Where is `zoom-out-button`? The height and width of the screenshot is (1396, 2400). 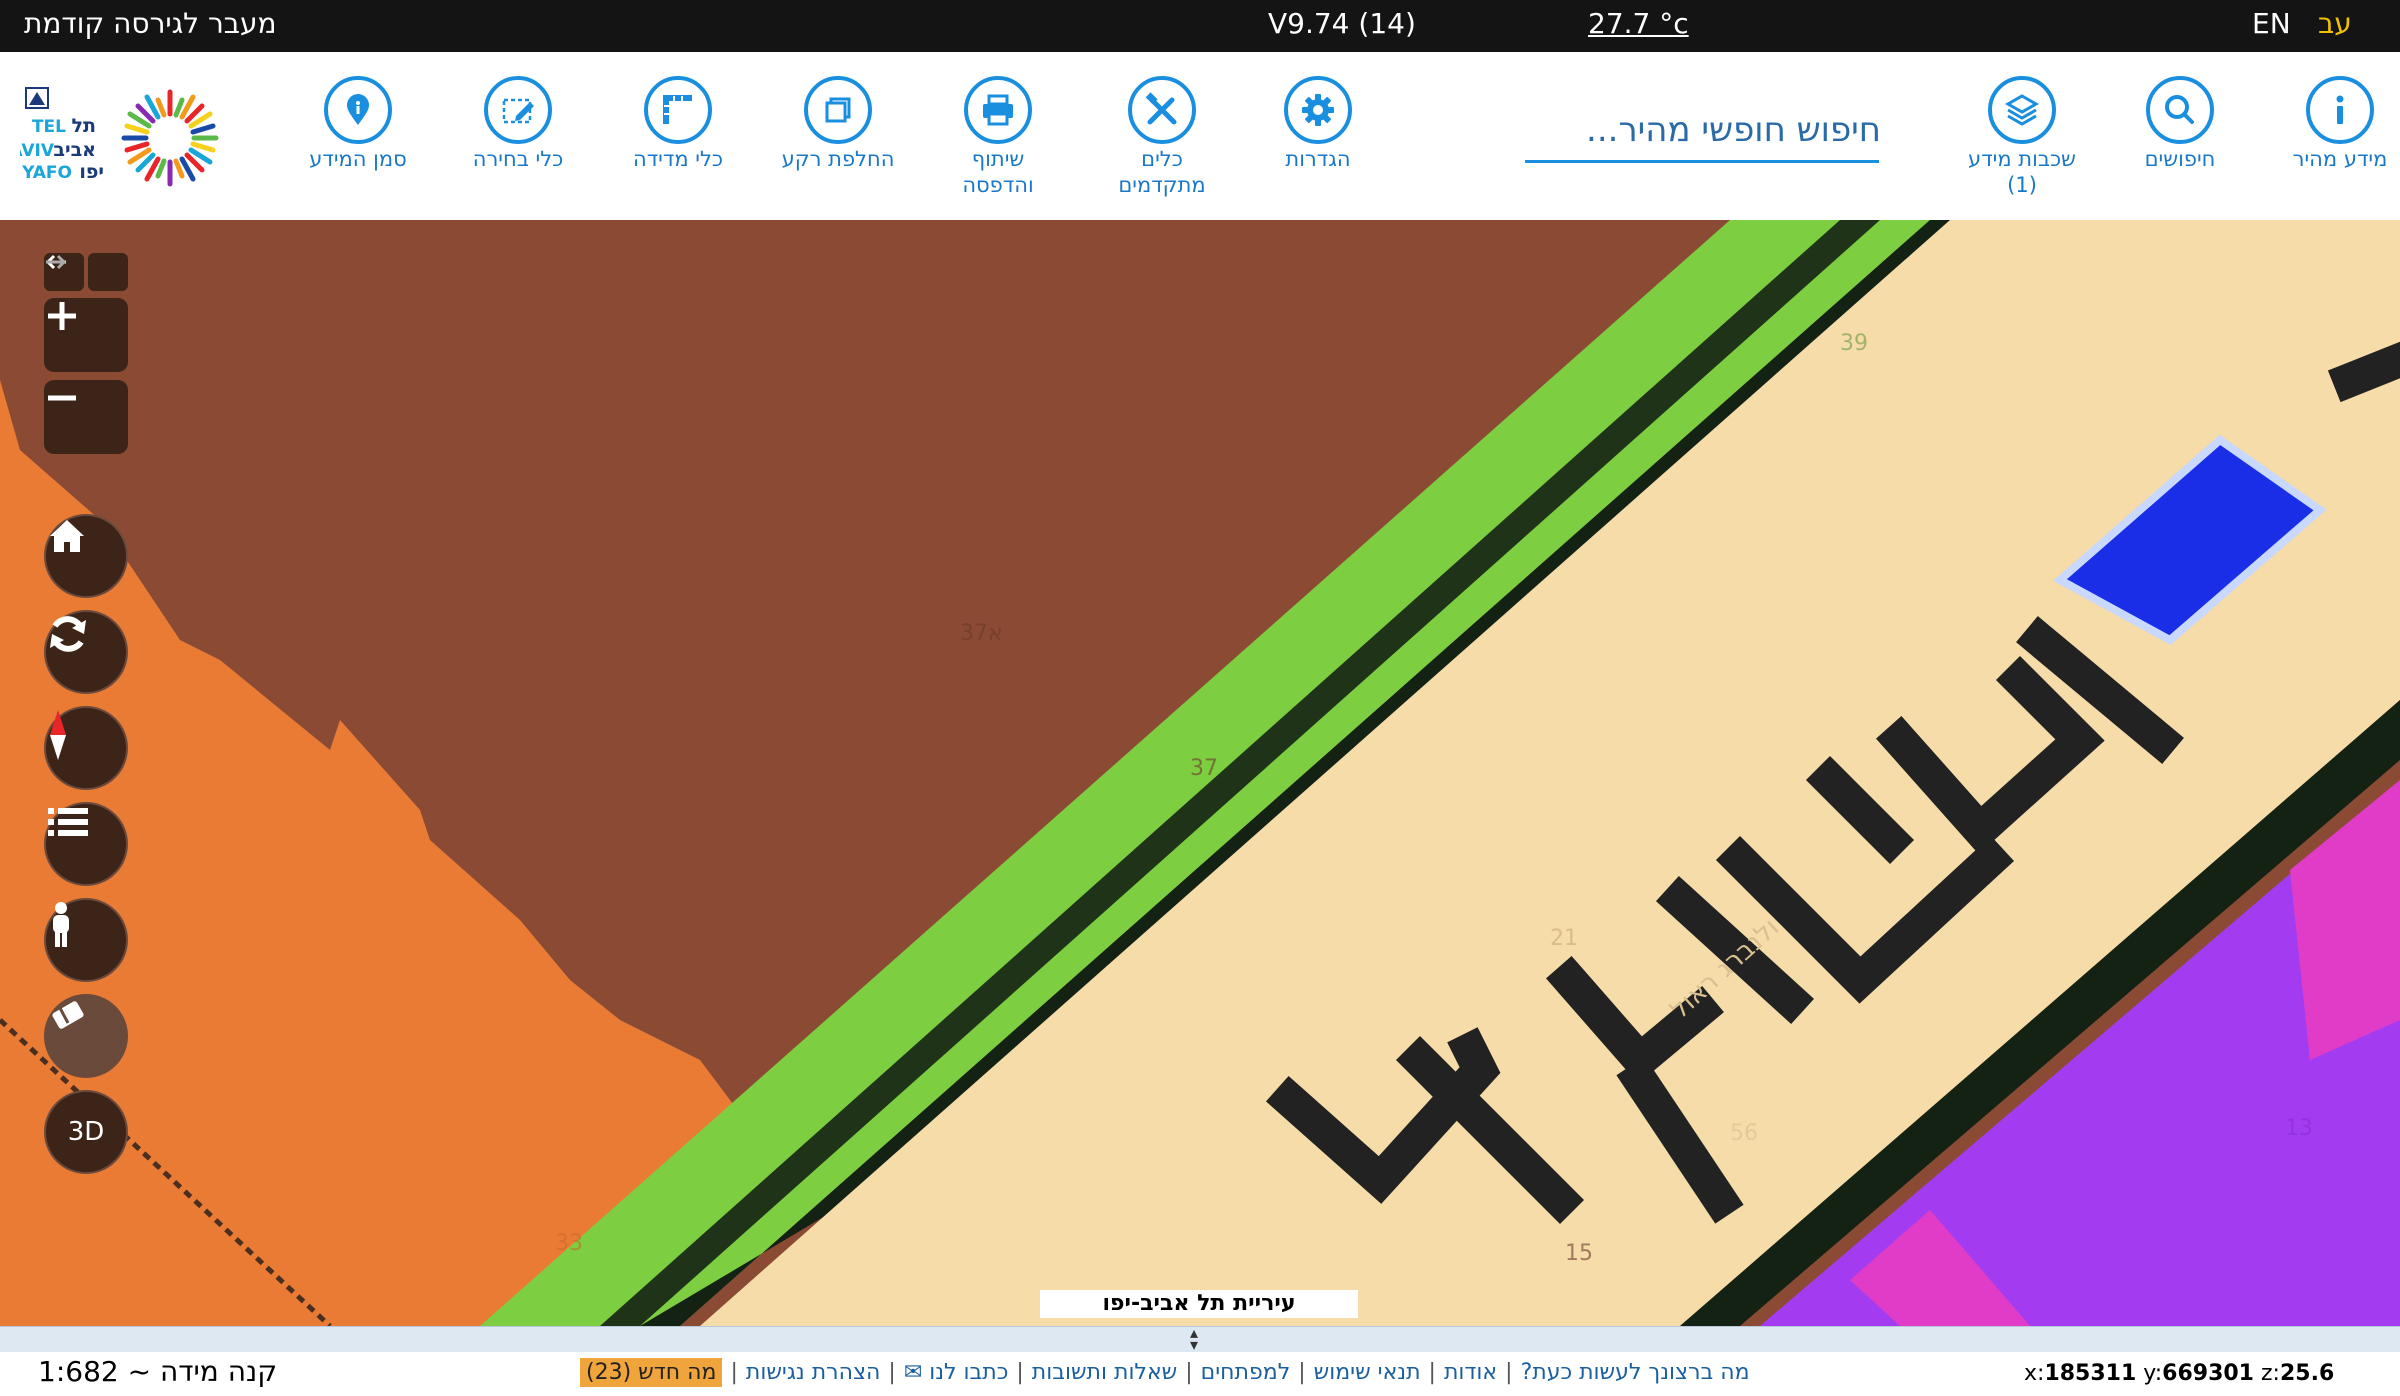
zoom-out-button is located at coordinates (86, 417).